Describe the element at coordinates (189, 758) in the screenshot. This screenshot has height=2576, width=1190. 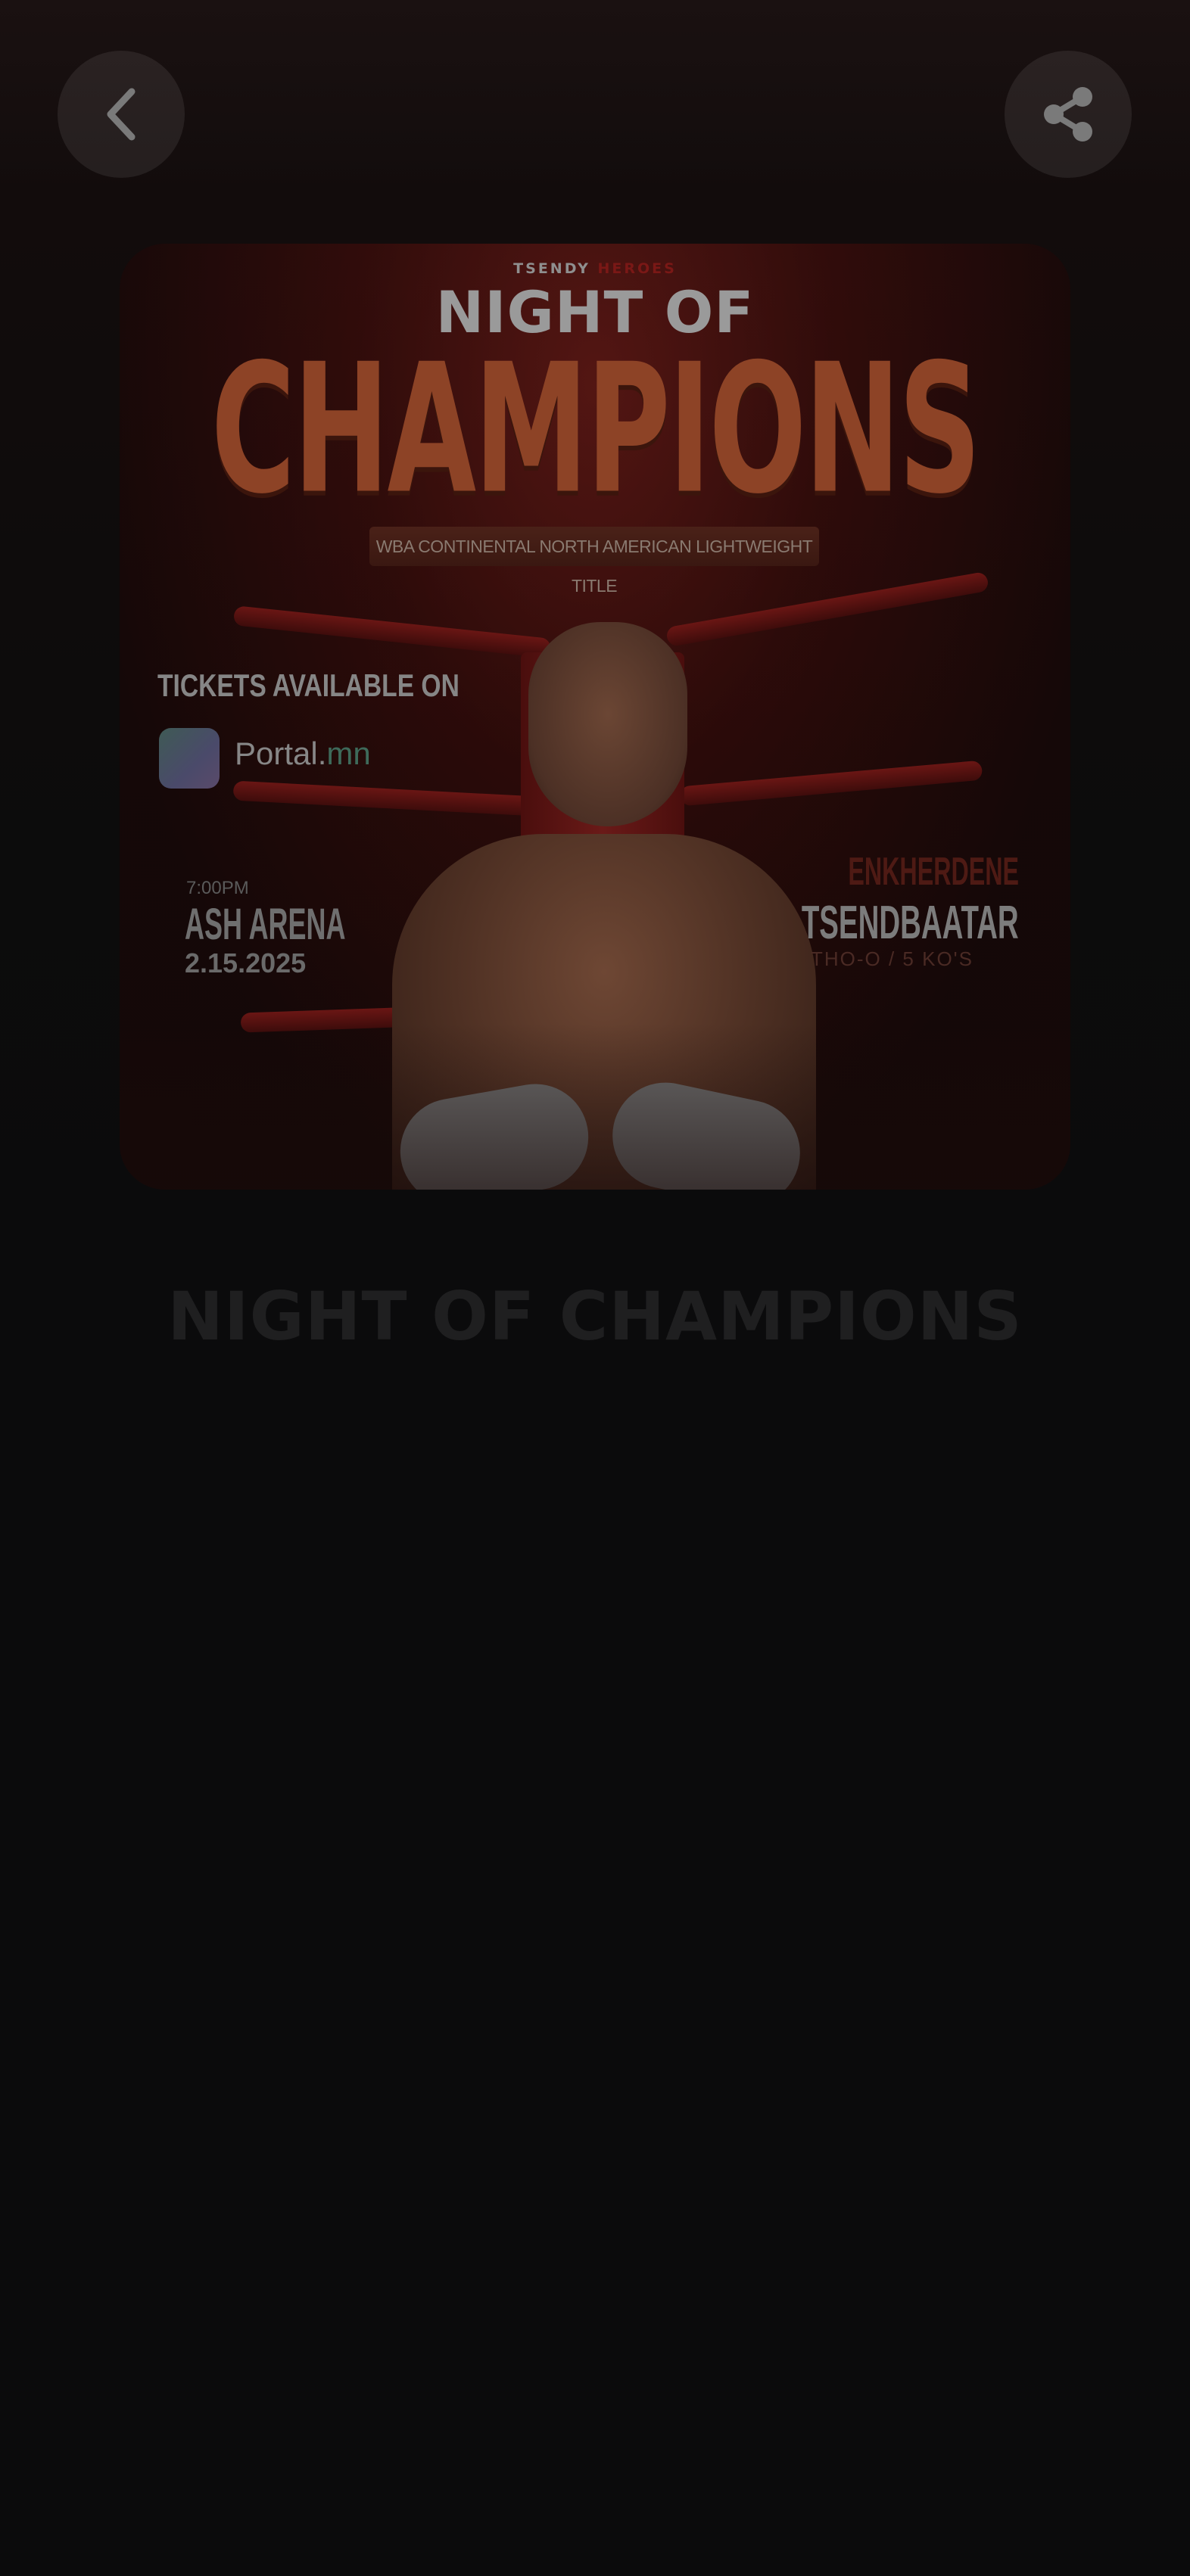
I see `portal-logo-icon` at that location.